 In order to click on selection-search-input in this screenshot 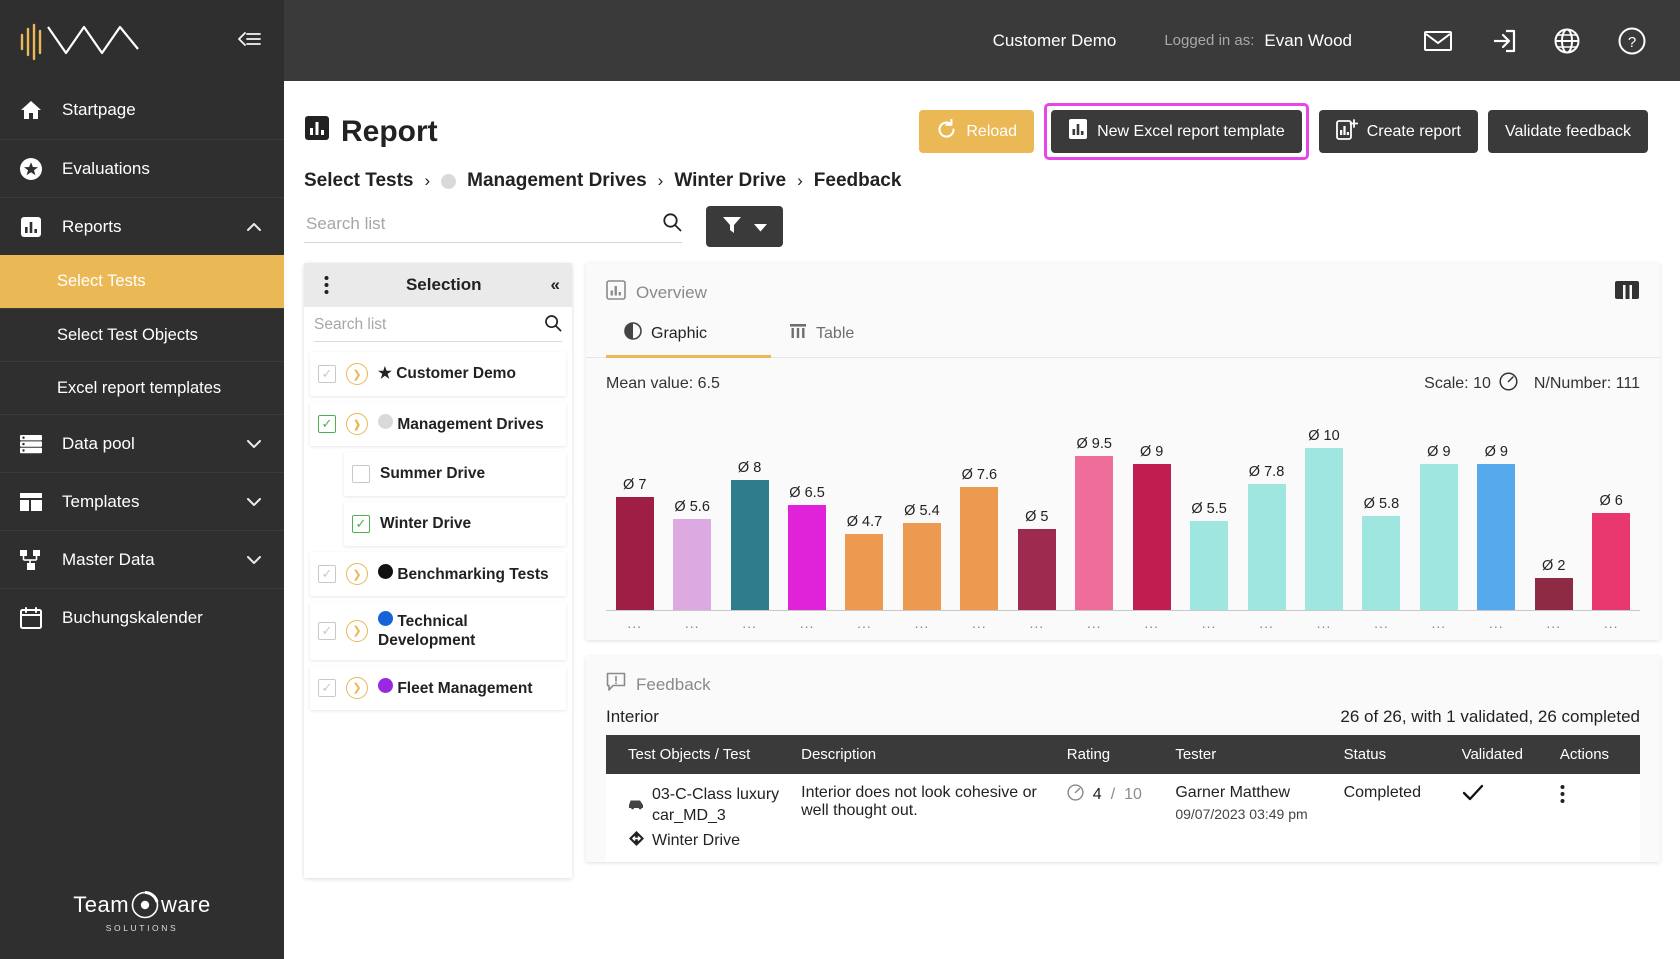, I will do `click(429, 324)`.